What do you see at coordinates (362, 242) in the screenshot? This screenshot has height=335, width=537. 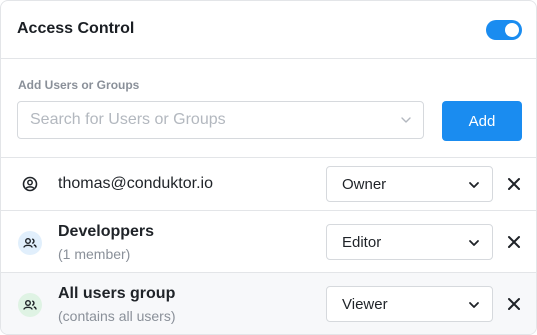 I see `role-value: Editor` at bounding box center [362, 242].